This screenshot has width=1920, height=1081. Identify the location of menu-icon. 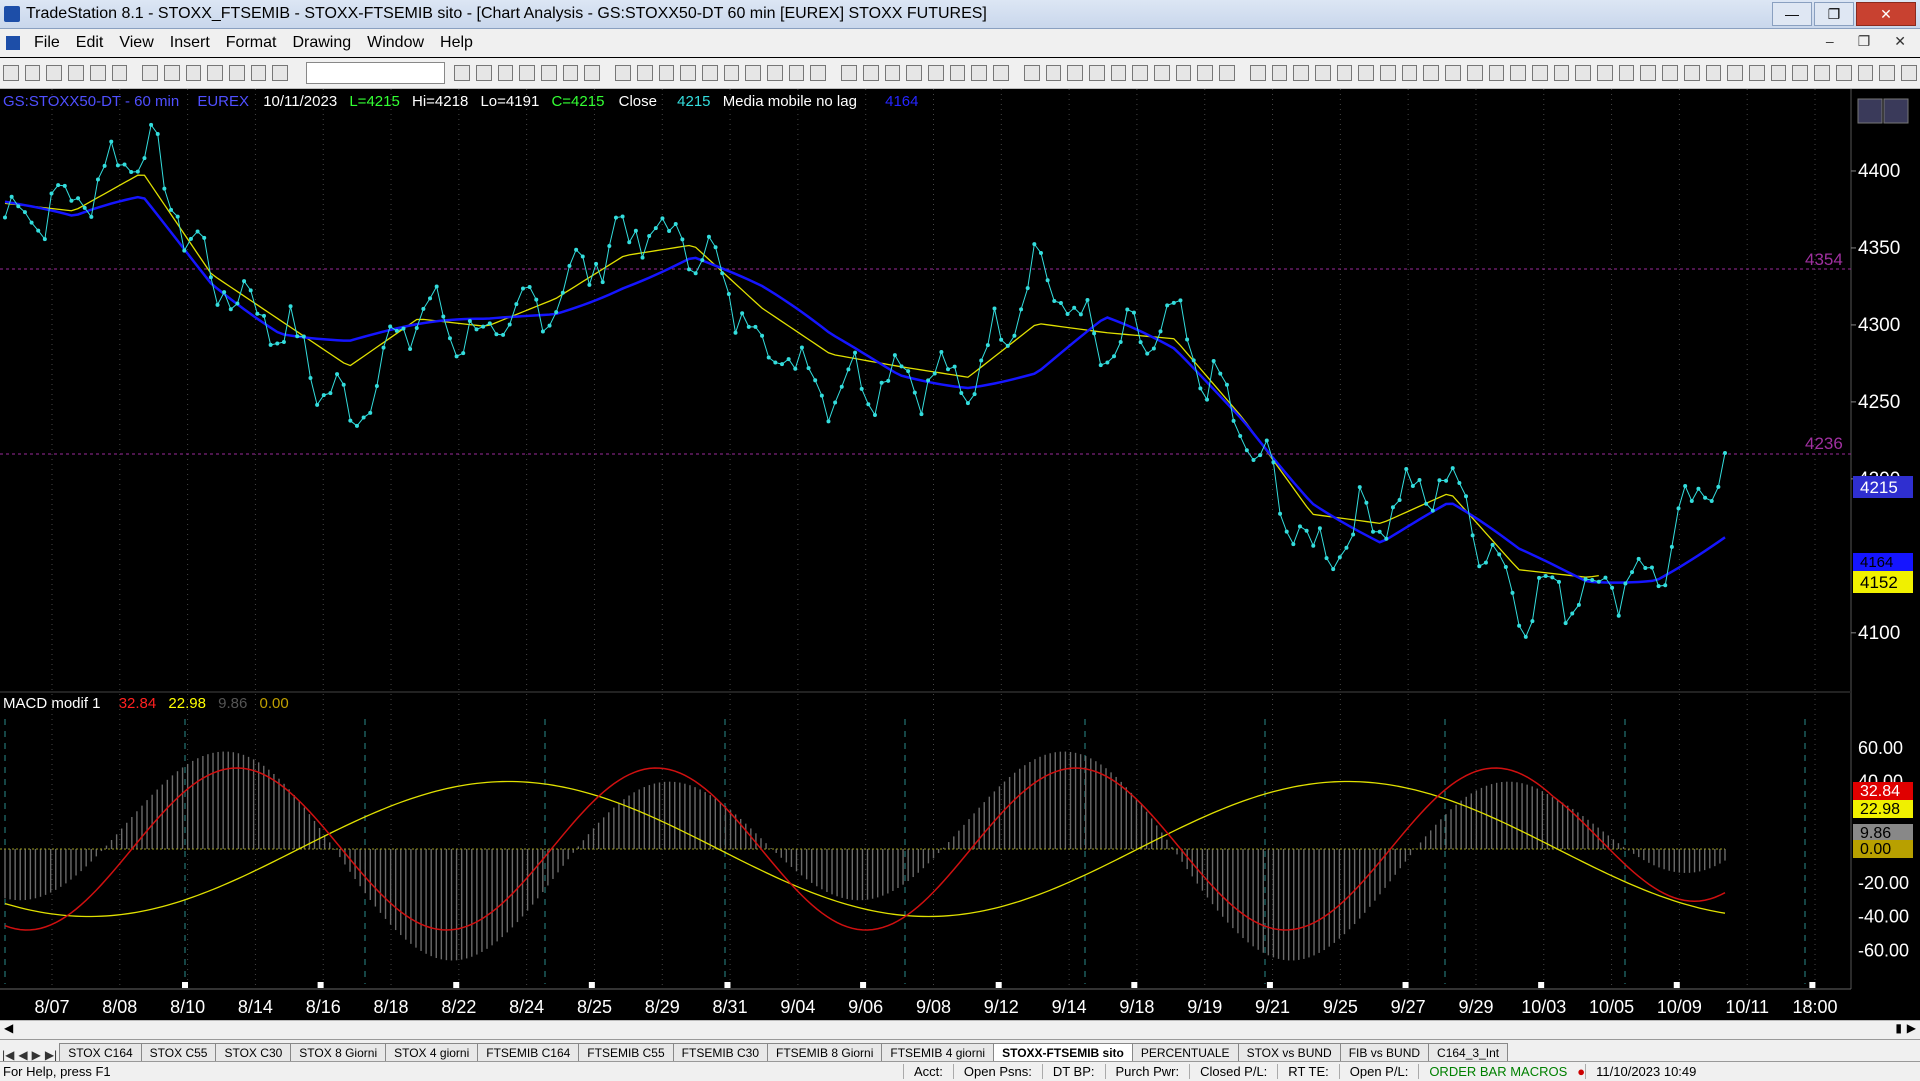
(13, 43).